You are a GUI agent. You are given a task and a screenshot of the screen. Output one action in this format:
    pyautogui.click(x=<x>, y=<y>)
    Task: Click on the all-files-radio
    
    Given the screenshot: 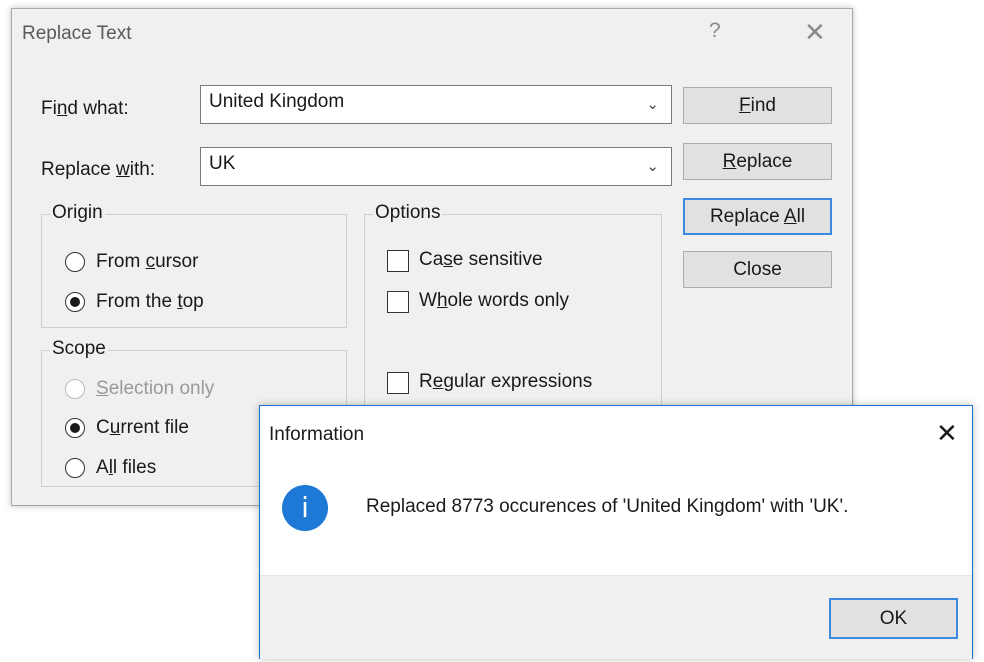 What is the action you would take?
    pyautogui.click(x=75, y=468)
    